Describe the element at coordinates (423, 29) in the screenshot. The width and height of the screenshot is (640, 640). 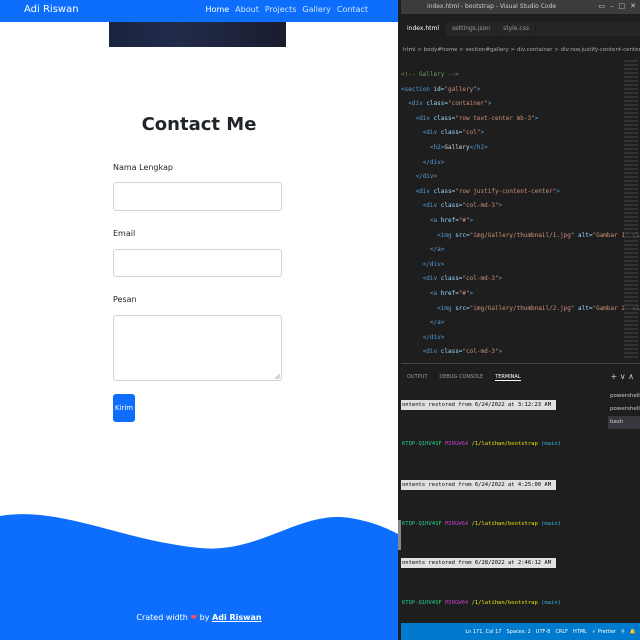
I see `tab-index-html: index.html` at that location.